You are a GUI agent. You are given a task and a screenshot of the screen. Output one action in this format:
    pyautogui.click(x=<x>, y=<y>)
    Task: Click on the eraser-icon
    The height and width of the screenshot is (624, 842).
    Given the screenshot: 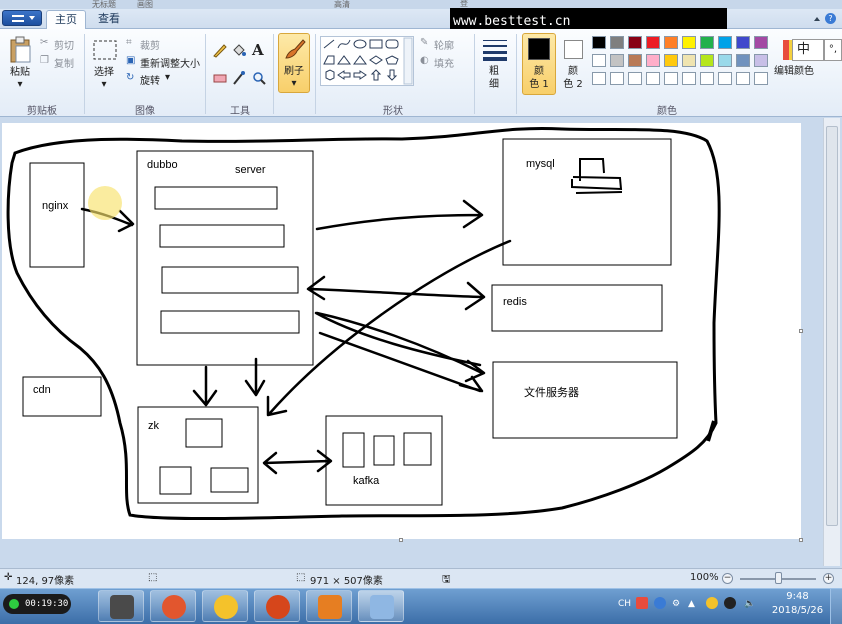 What is the action you would take?
    pyautogui.click(x=220, y=78)
    